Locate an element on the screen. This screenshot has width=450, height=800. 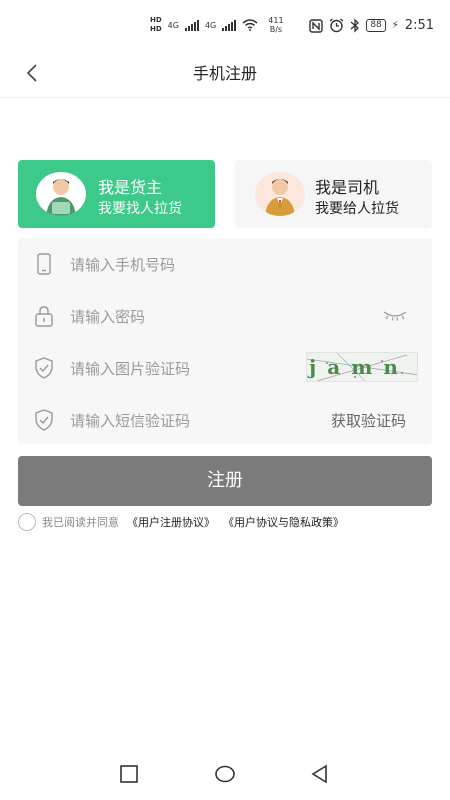
recents-icon is located at coordinates (129, 774).